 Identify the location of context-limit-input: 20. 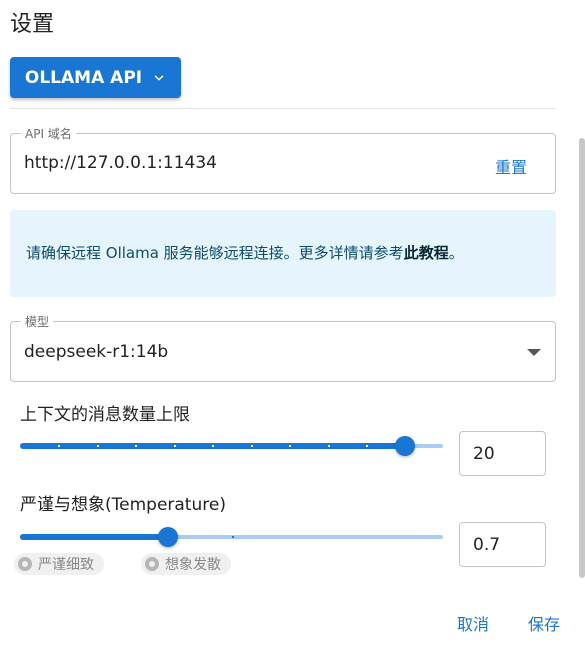
(502, 453).